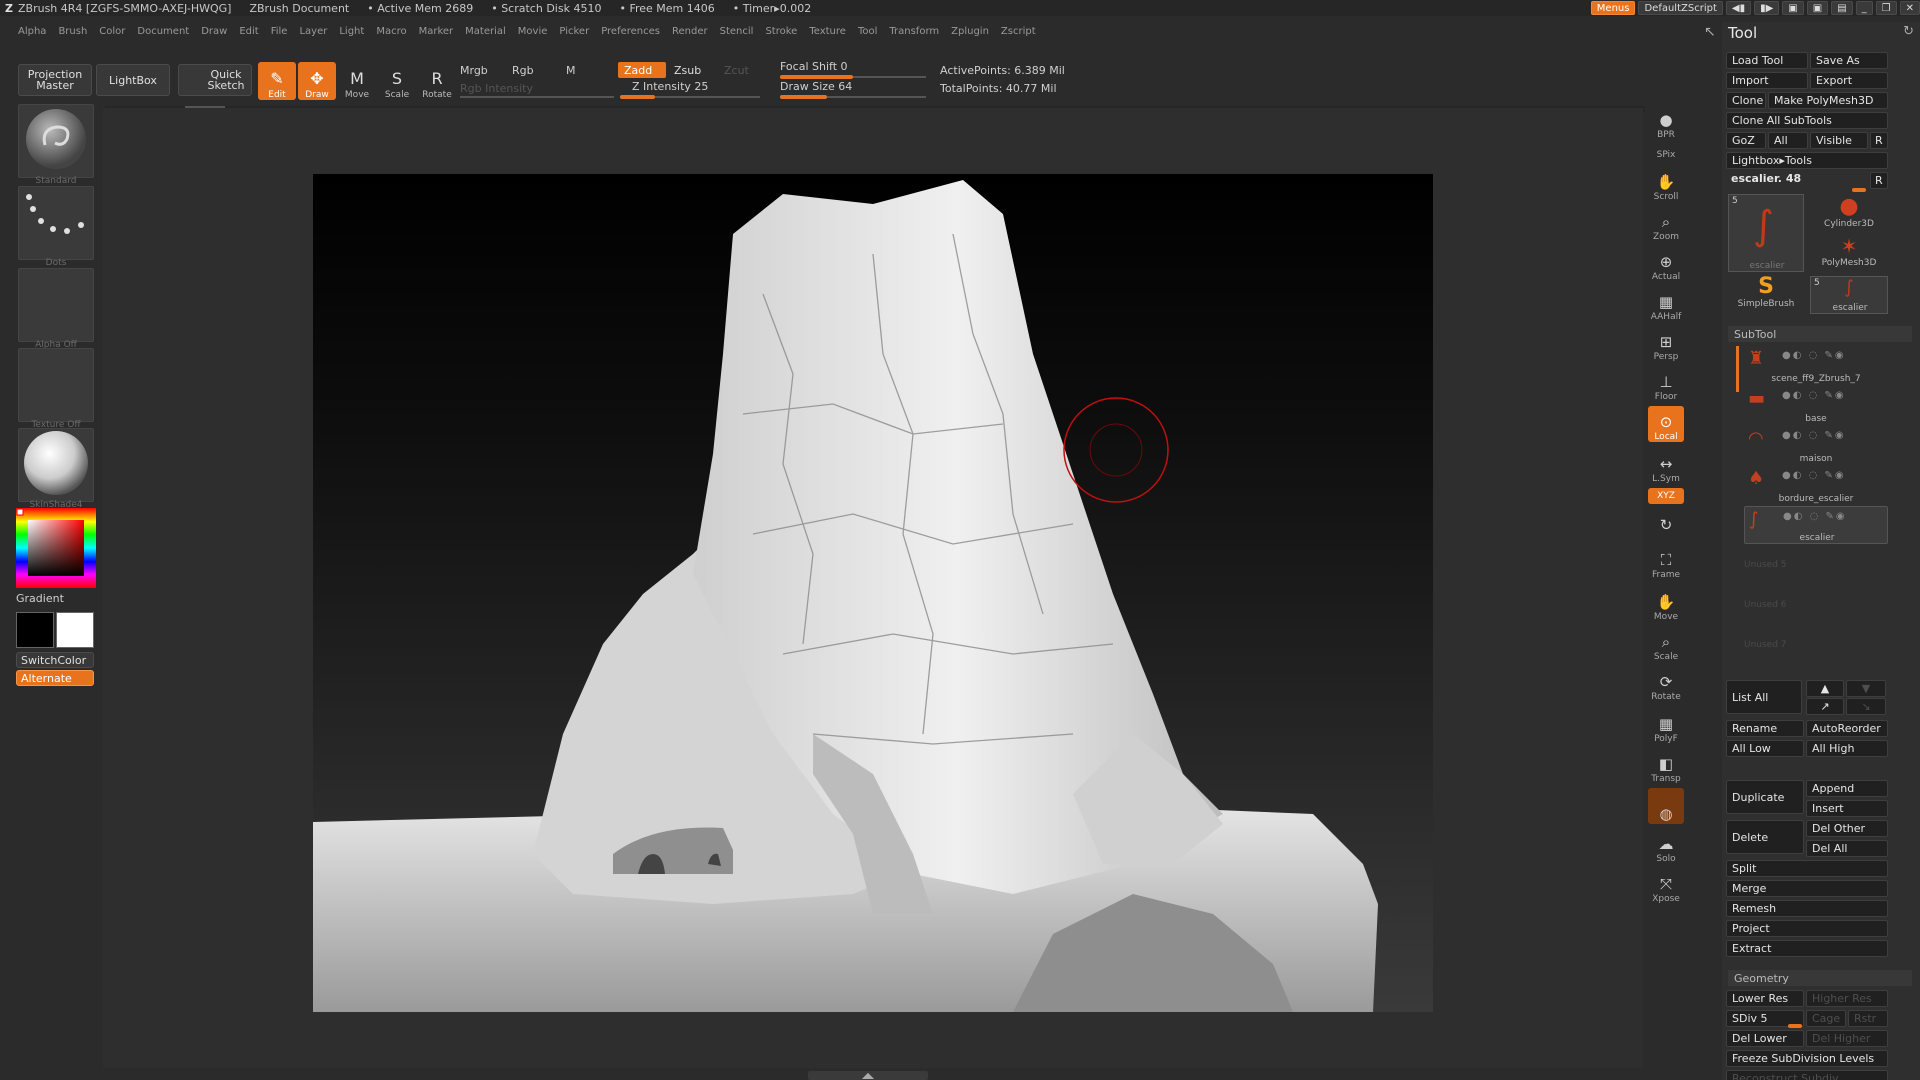 This screenshot has height=1080, width=1920. Describe the element at coordinates (56, 385) in the screenshot. I see `texture-thumbnail` at that location.